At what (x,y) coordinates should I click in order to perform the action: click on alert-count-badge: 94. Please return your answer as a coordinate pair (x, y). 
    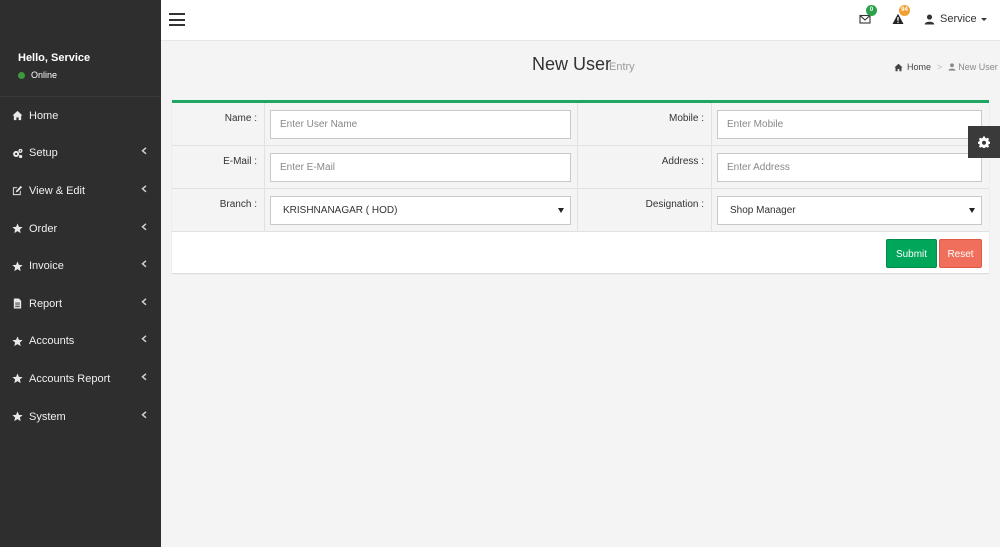
    Looking at the image, I should click on (904, 10).